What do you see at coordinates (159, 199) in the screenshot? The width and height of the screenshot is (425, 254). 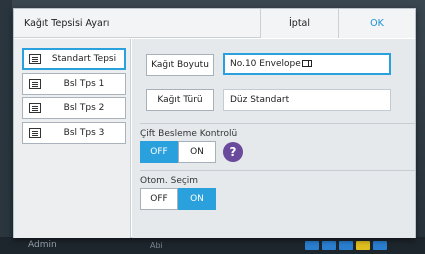 I see `auto-select-off-toggle: OFF` at bounding box center [159, 199].